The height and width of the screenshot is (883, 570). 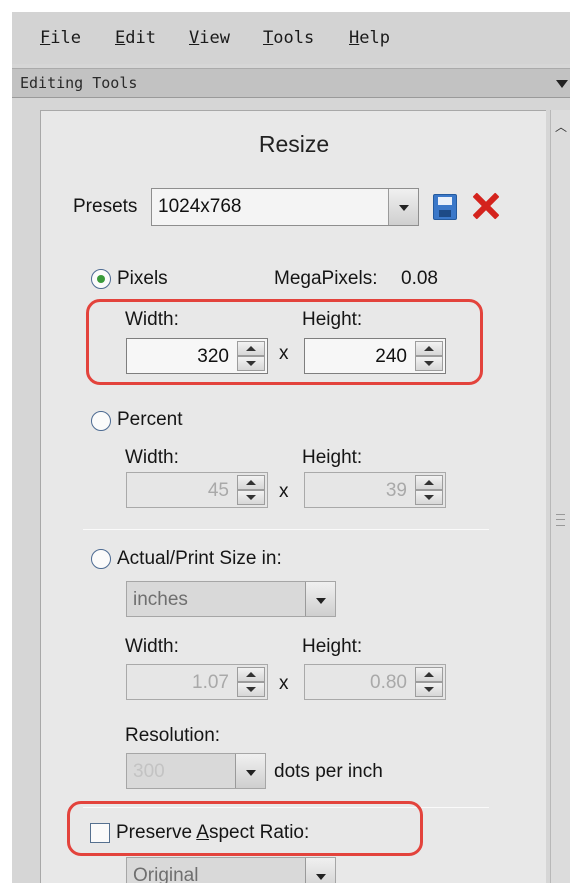 I want to click on presets-label: Presets, so click(x=105, y=206).